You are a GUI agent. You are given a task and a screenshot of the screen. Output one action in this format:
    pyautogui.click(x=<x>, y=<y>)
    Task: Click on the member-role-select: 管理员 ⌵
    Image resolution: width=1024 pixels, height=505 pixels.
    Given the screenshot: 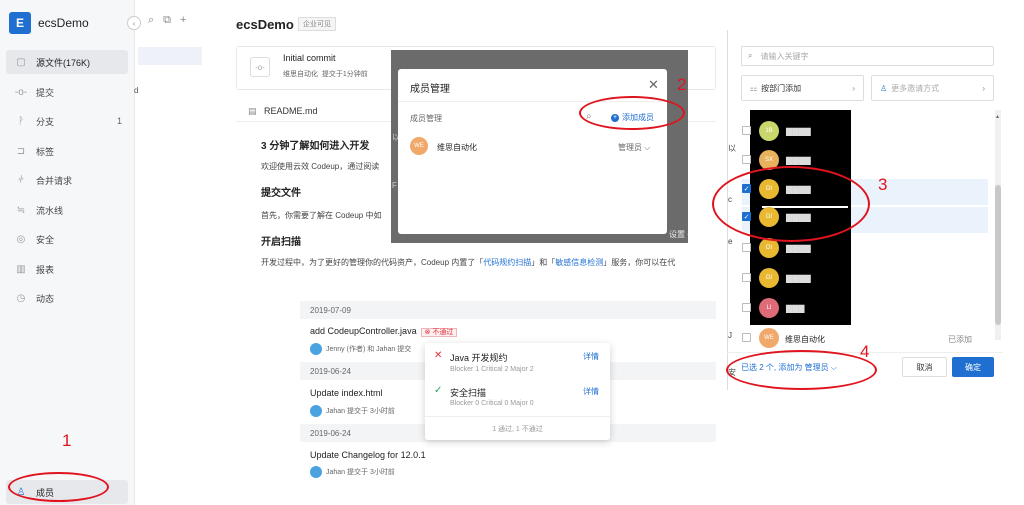 What is the action you would take?
    pyautogui.click(x=634, y=147)
    